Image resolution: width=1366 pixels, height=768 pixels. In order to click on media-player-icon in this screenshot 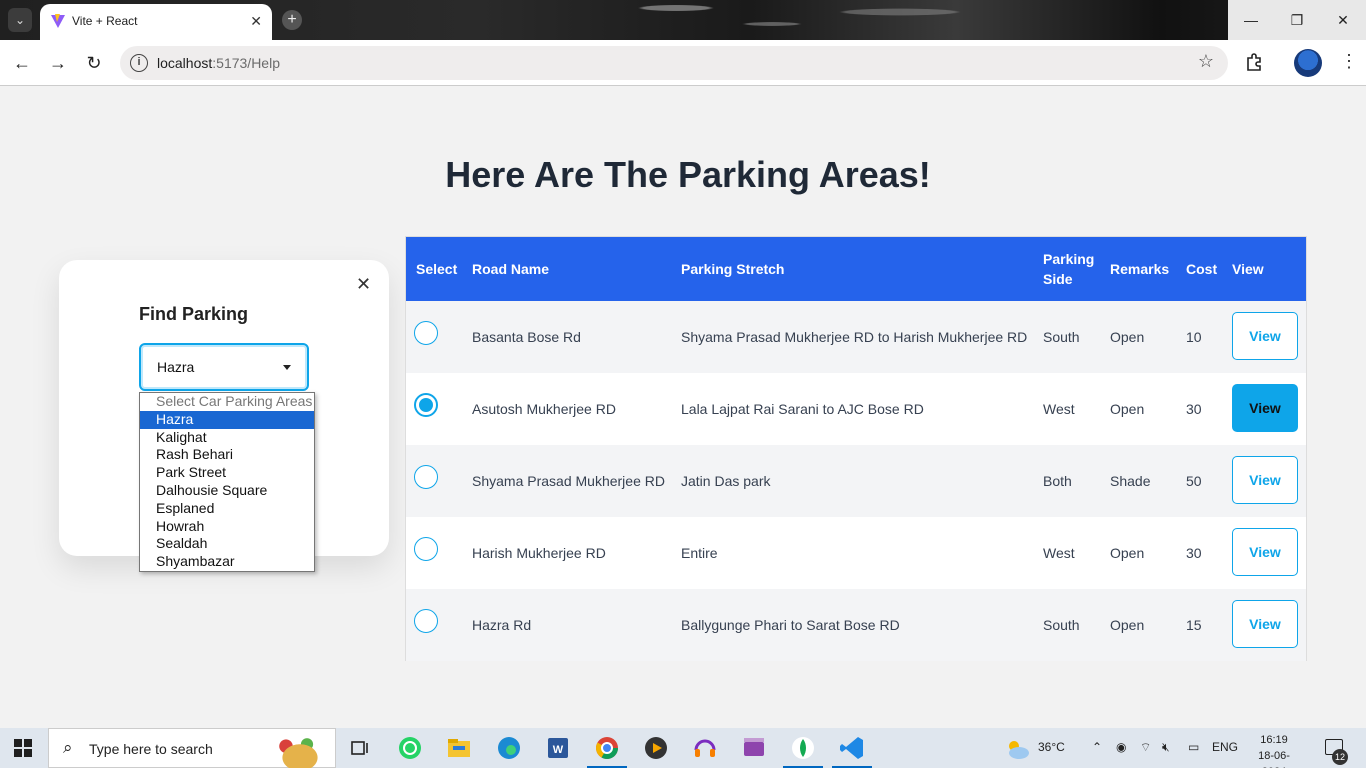, I will do `click(656, 748)`.